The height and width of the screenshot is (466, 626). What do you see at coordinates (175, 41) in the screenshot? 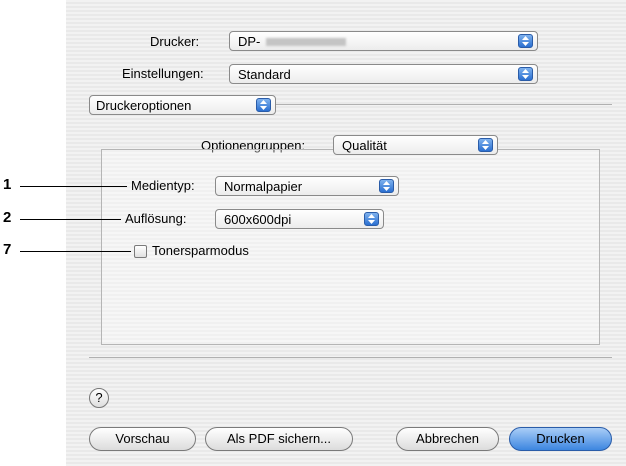
I see `printer-label: Drucker:` at bounding box center [175, 41].